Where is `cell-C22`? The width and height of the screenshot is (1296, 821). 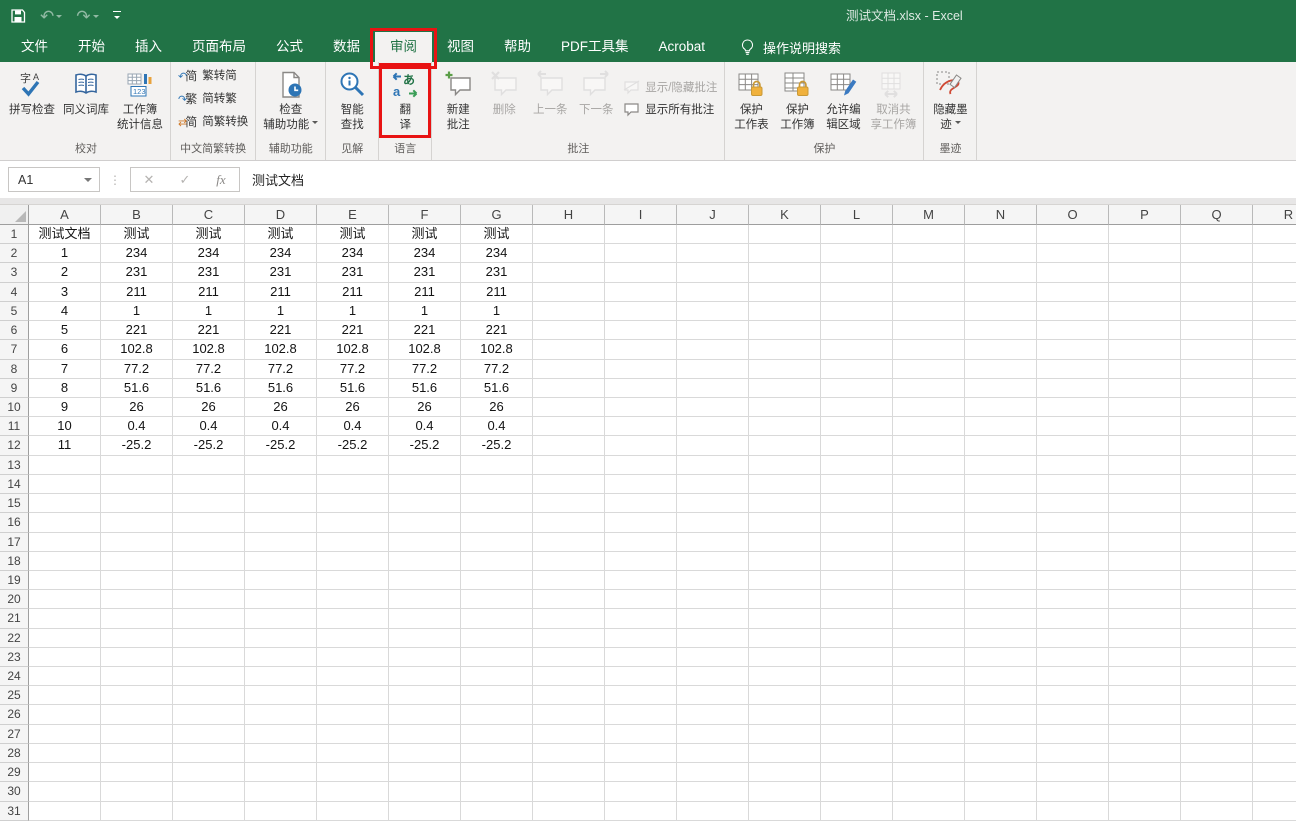 cell-C22 is located at coordinates (209, 638).